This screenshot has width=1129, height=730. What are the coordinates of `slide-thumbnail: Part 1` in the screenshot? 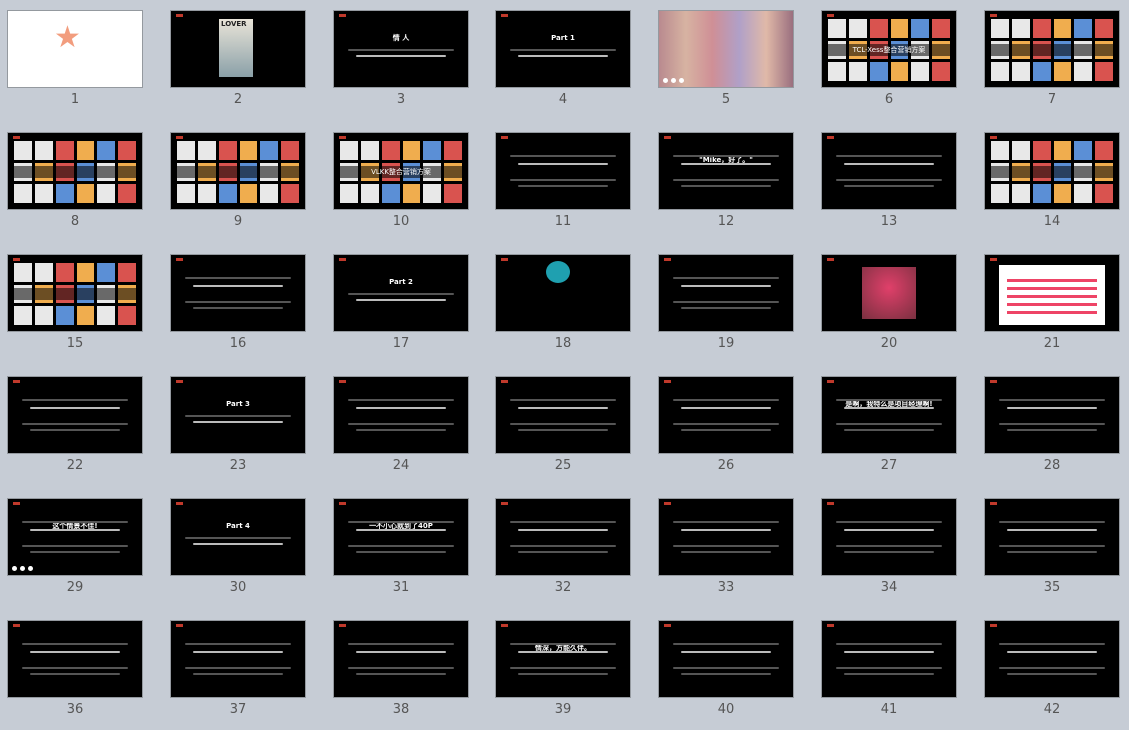 It's located at (563, 49).